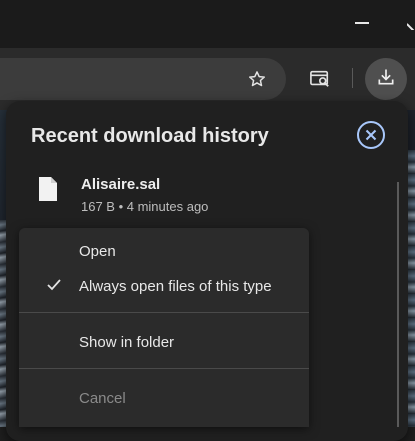 The image size is (415, 441). I want to click on check-icon, so click(54, 285).